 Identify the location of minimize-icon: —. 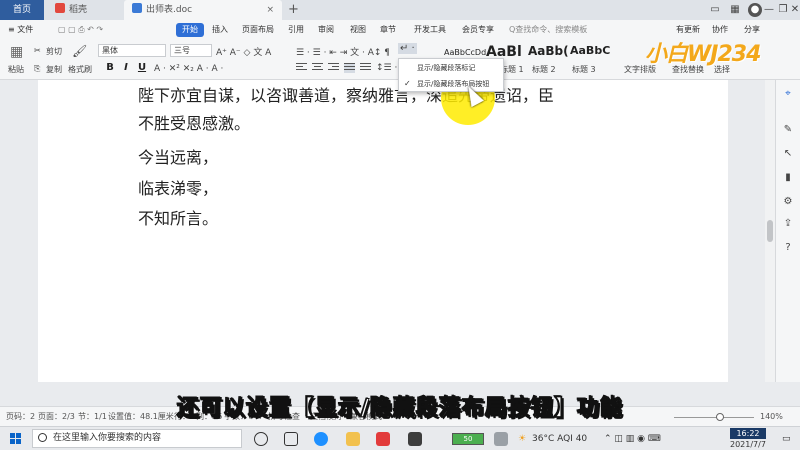
(769, 10).